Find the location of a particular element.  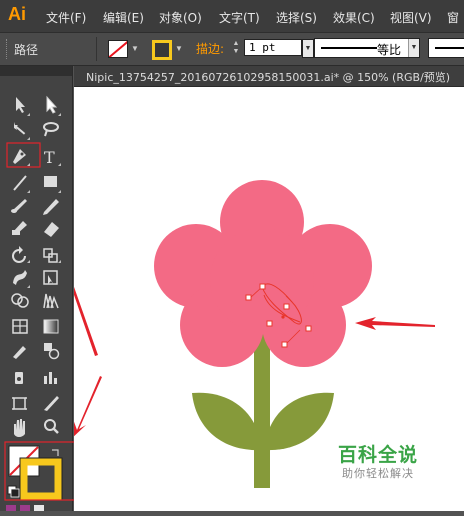

arrow-to-pen-tool is located at coordinates (65, 270).